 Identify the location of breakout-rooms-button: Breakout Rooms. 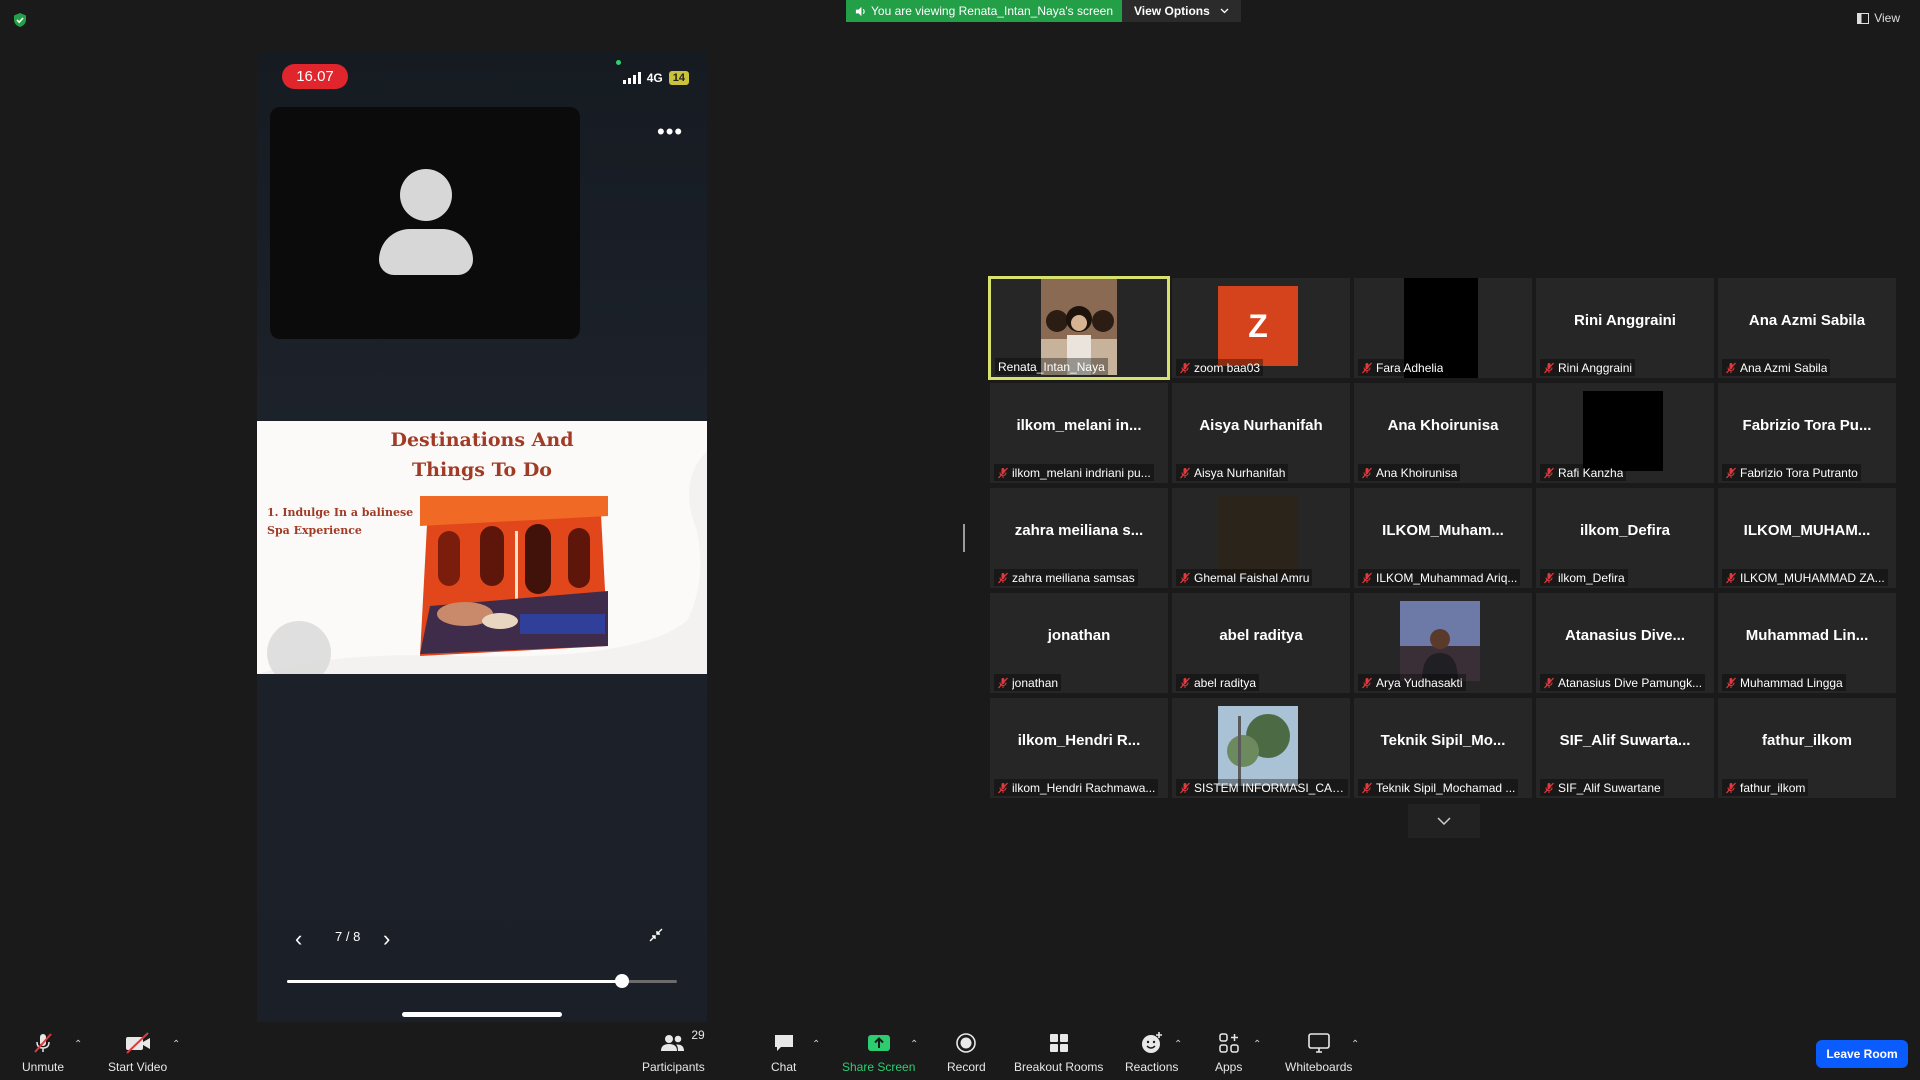
(1058, 1052).